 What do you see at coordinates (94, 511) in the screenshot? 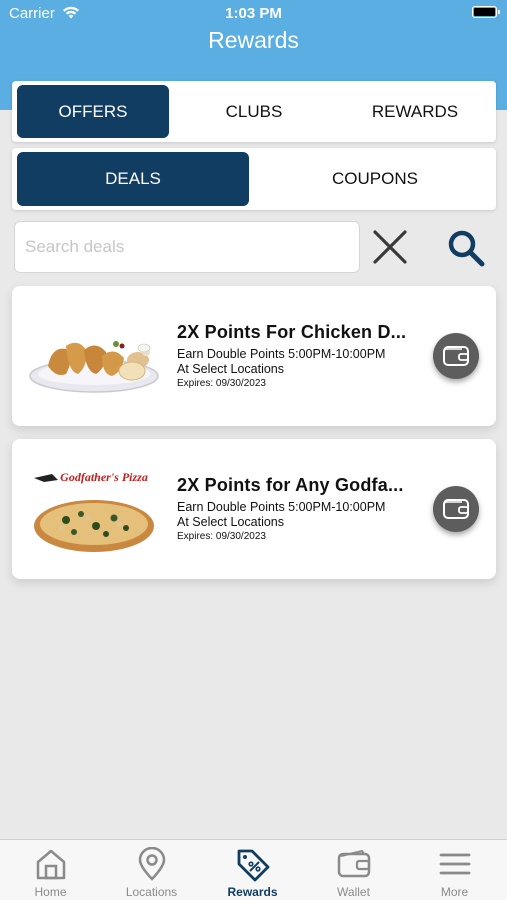
I see `godfathers-pizza-image: Godfather's Pizza` at bounding box center [94, 511].